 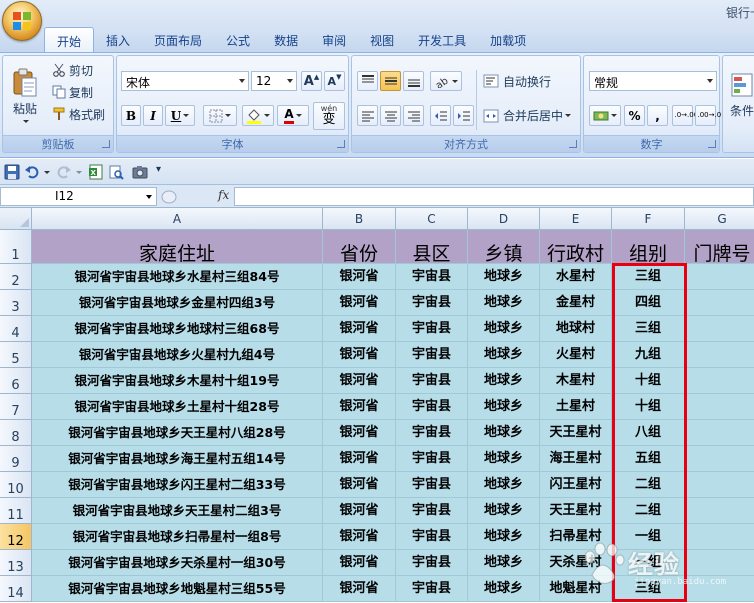 I want to click on header-cell-c: 县区, so click(x=432, y=247).